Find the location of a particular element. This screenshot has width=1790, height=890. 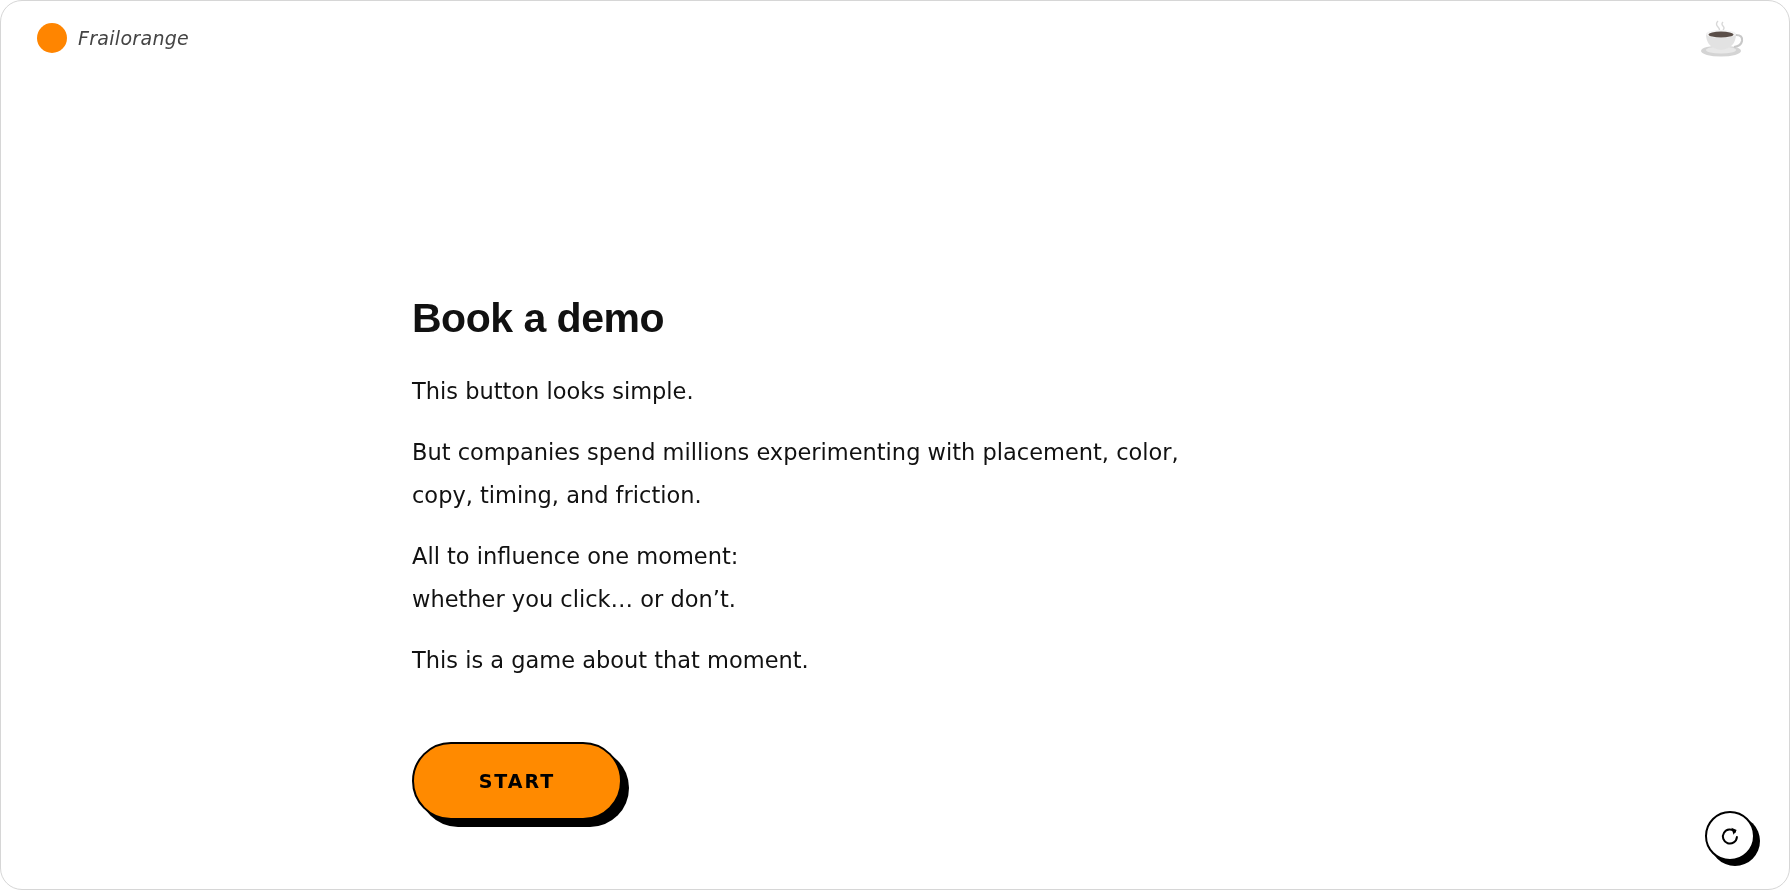

coffee-cup-icon is located at coordinates (1722, 38).